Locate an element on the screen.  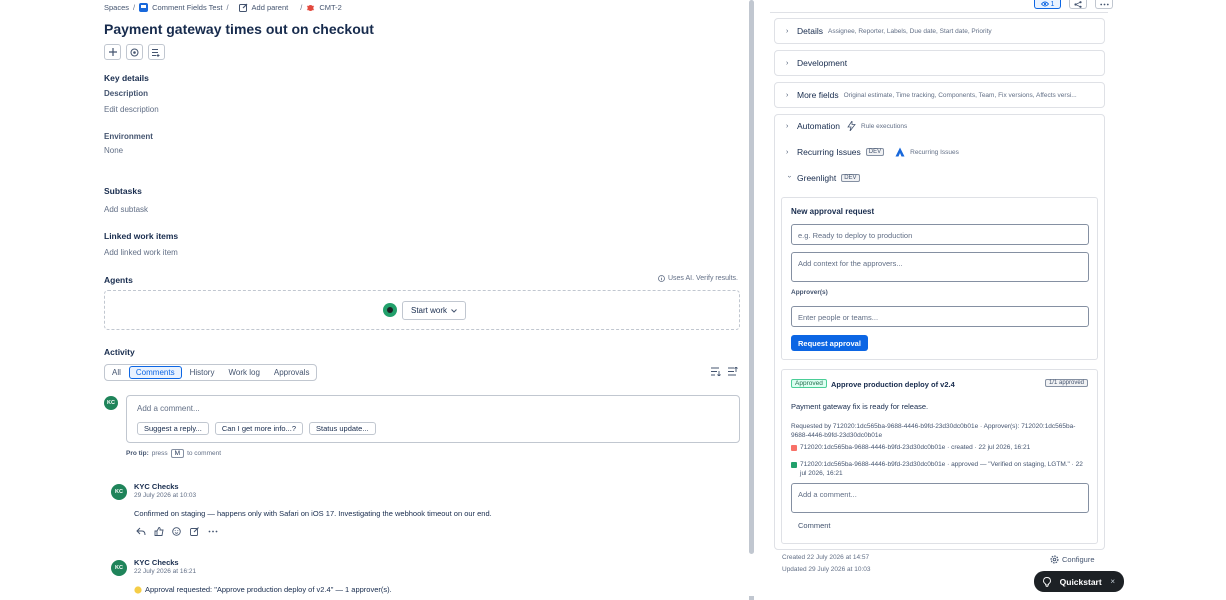
sort-icon is located at coordinates (733, 371).